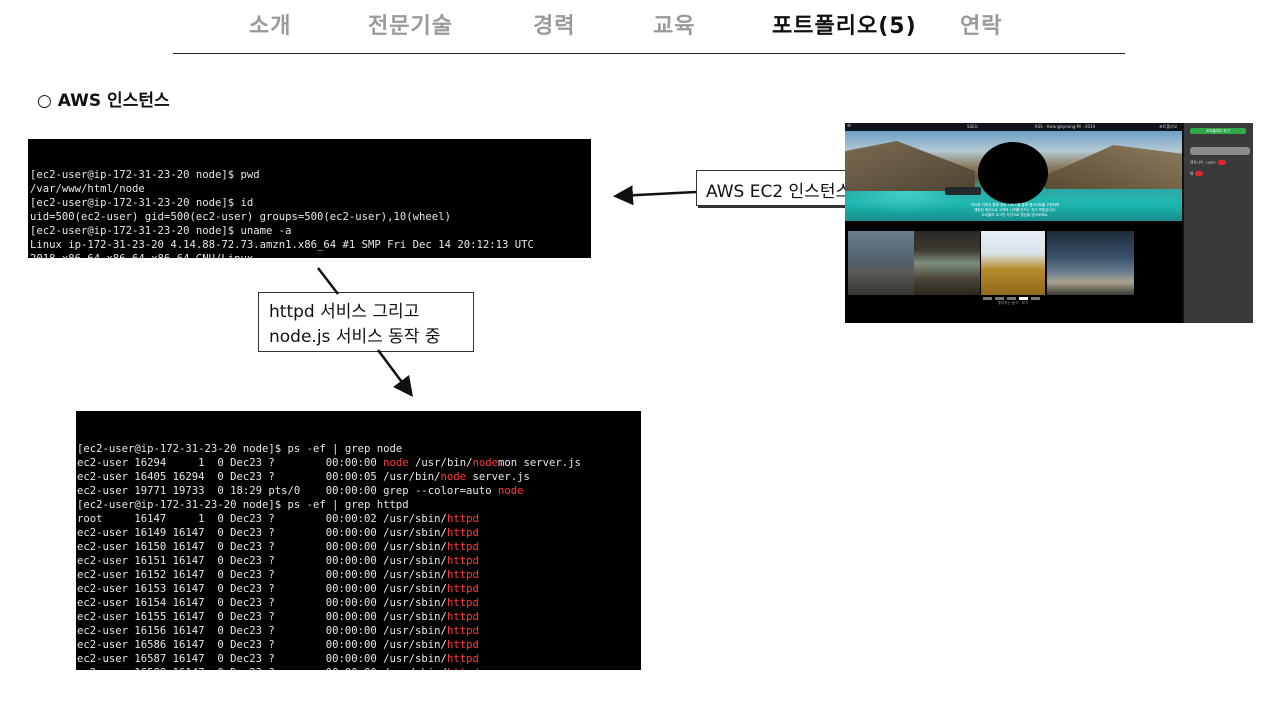  What do you see at coordinates (1015, 215) in the screenshot?
I see `mini-caption-line: 우리들의 조그만 사진으로 영감을 얻어보세요.` at bounding box center [1015, 215].